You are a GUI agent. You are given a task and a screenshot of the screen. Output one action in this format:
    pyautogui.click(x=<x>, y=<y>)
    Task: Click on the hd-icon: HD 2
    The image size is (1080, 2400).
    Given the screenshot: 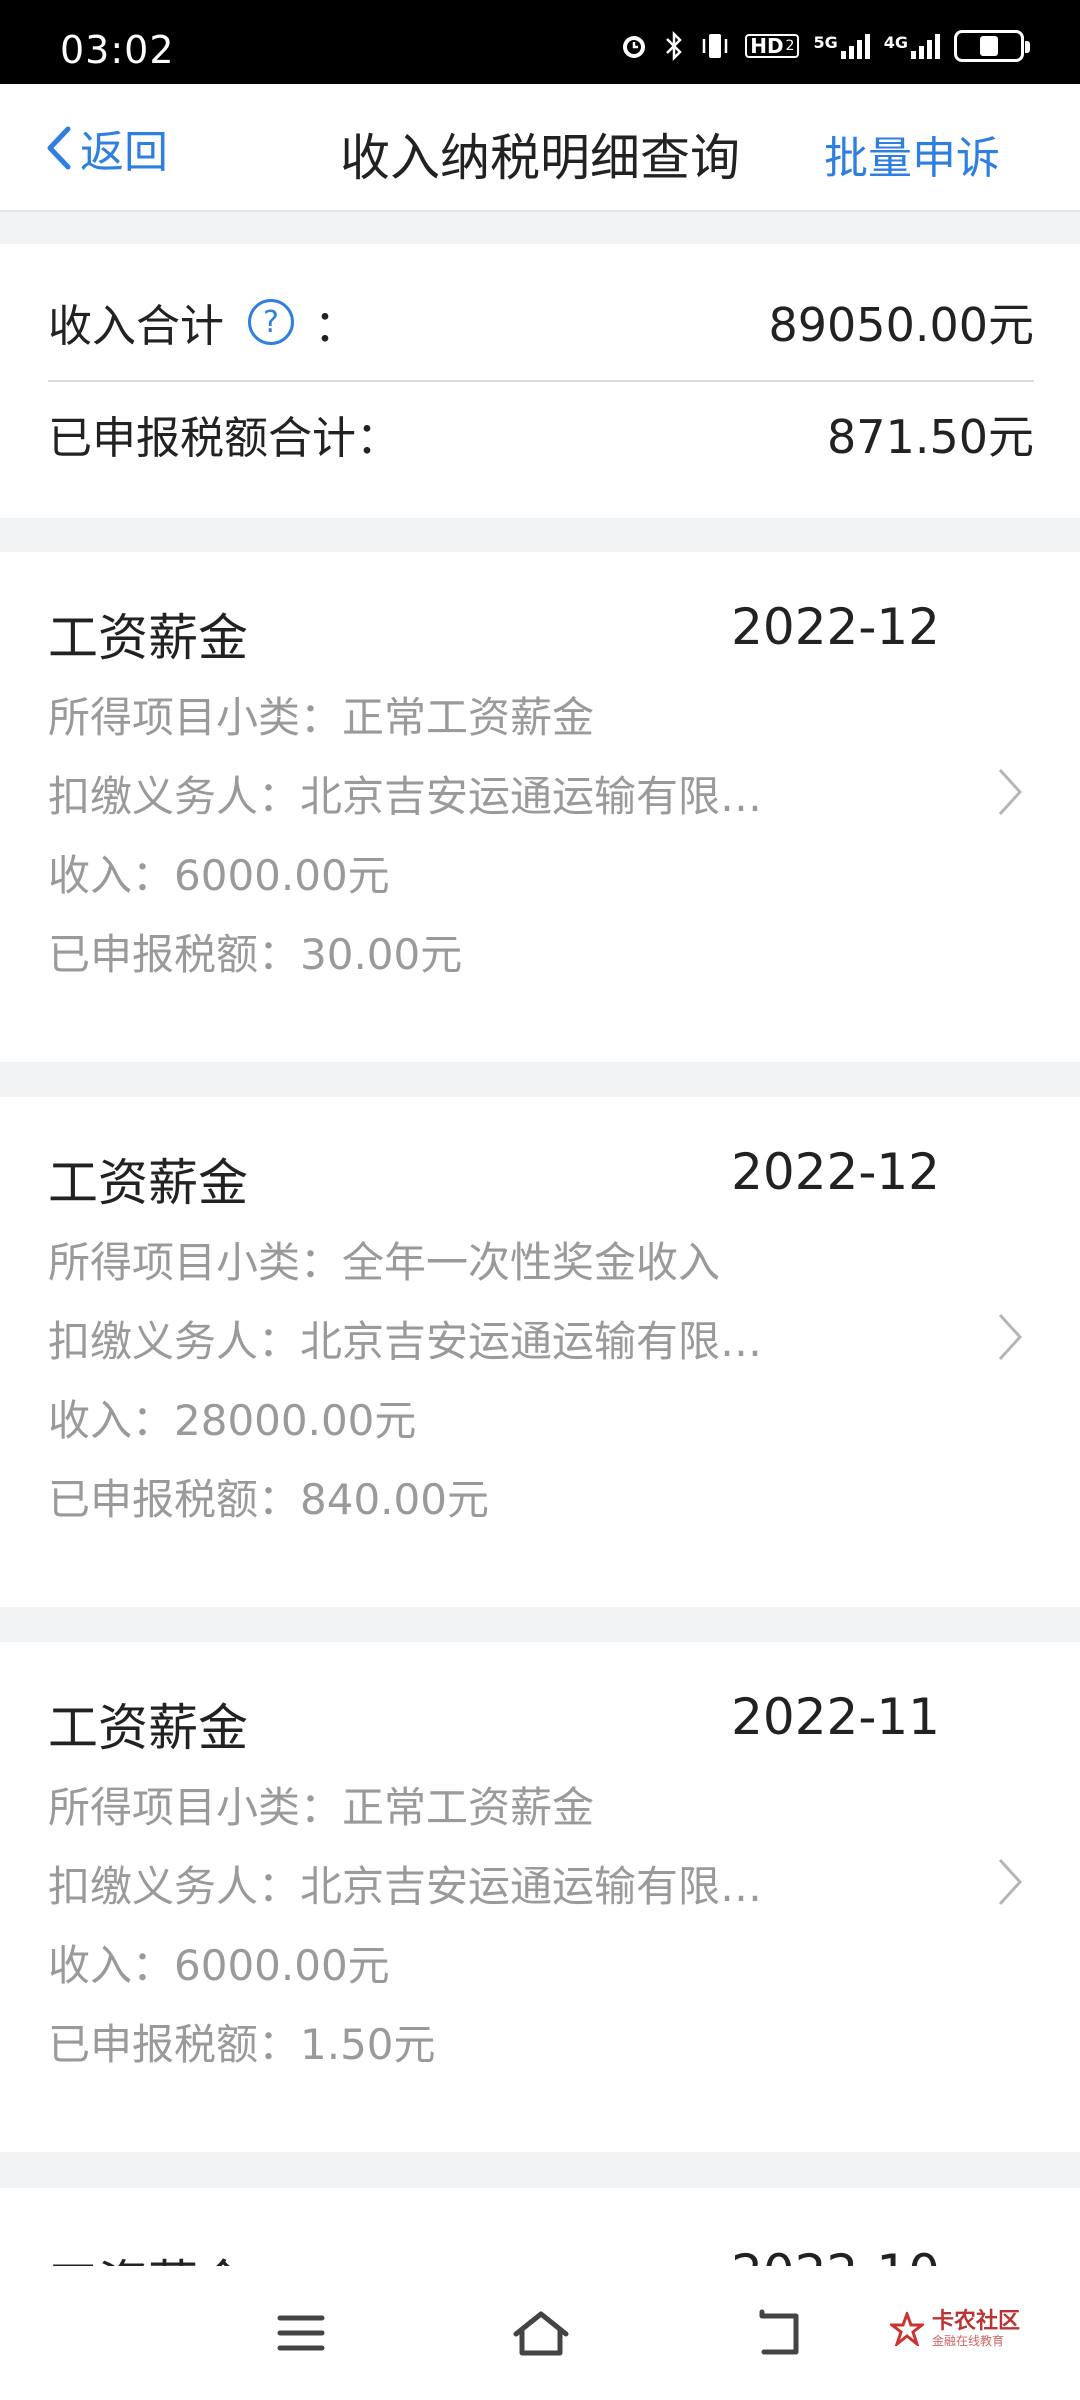 What is the action you would take?
    pyautogui.click(x=772, y=46)
    